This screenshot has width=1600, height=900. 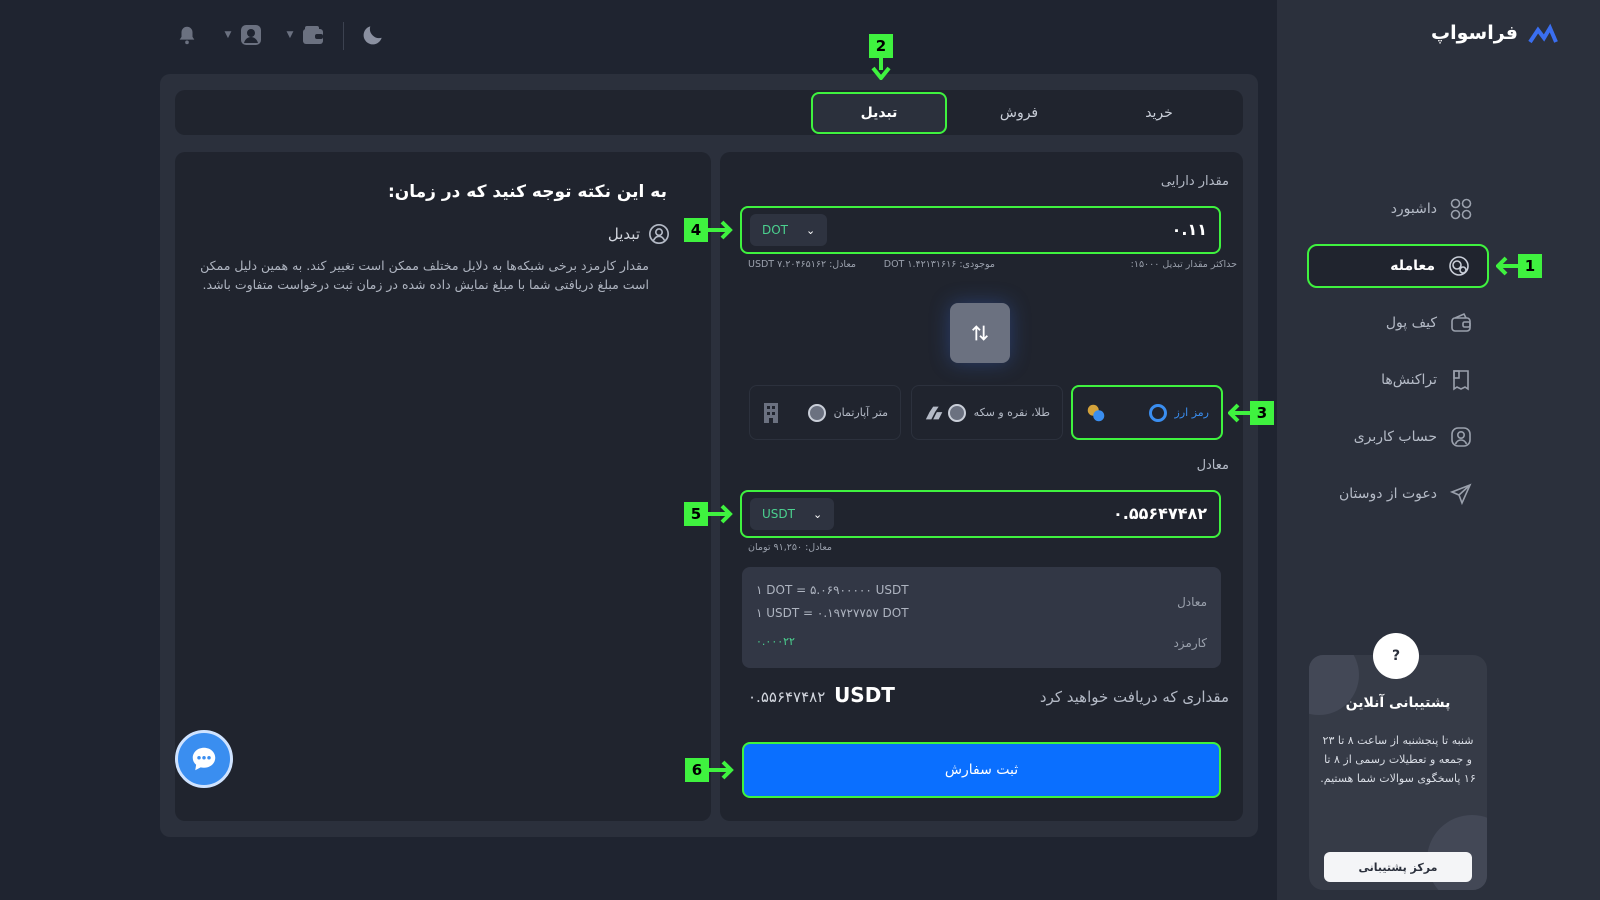 I want to click on asset-amount-label: مقدار دارایی, so click(x=1194, y=181).